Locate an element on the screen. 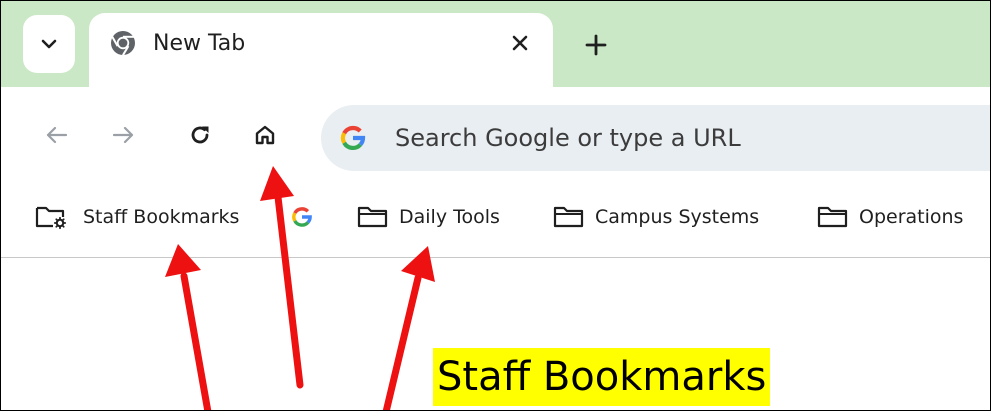 The width and height of the screenshot is (992, 412). managed-folder-icon is located at coordinates (51, 218).